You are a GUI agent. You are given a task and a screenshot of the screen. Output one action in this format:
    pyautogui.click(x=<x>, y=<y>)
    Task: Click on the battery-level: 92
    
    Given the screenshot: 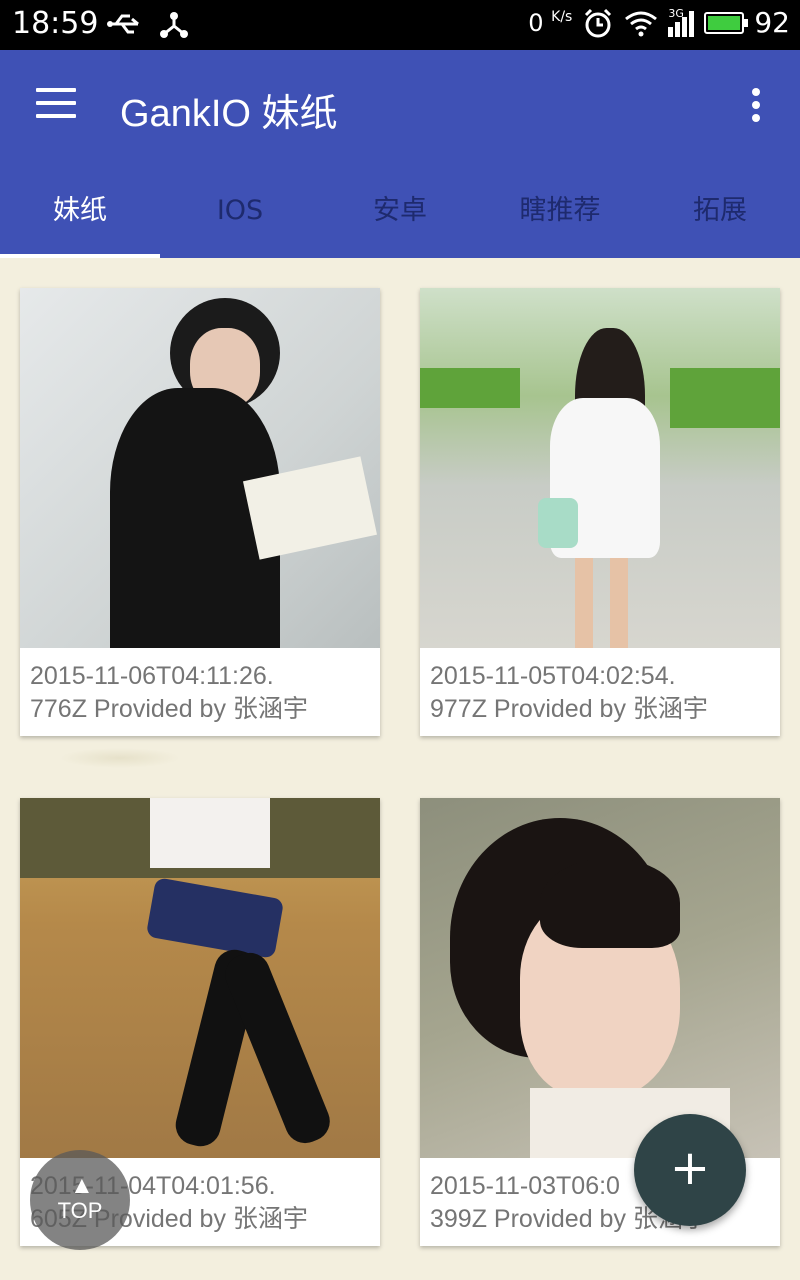 What is the action you would take?
    pyautogui.click(x=772, y=22)
    